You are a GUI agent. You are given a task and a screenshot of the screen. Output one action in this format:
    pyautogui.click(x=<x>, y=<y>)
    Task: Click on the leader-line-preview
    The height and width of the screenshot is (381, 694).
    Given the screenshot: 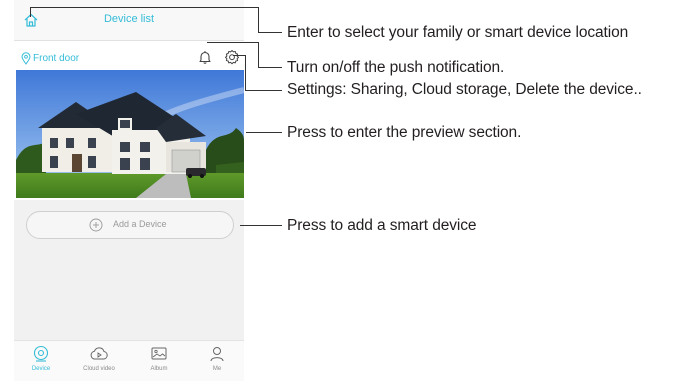 What is the action you would take?
    pyautogui.click(x=264, y=132)
    